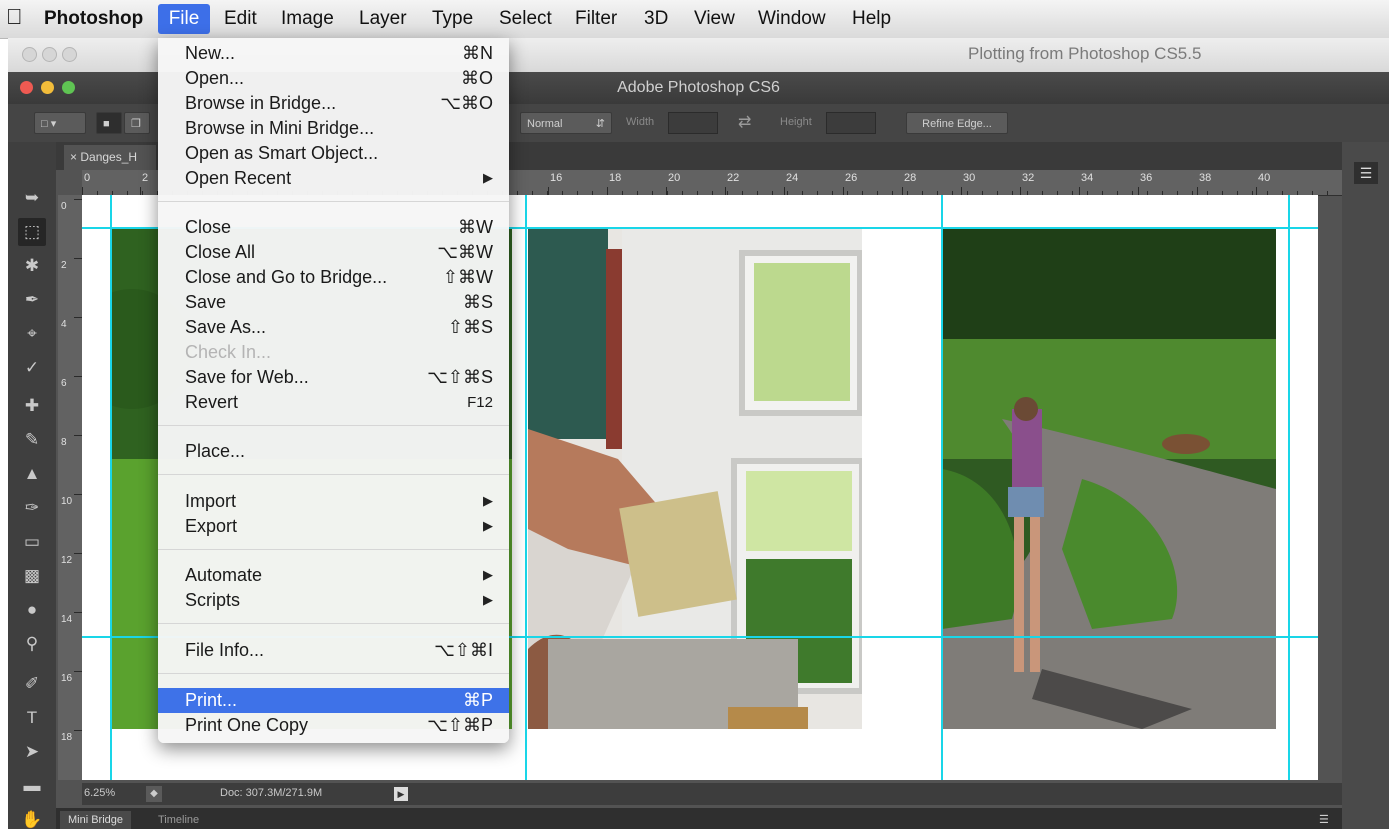  I want to click on menubar-item-file: File, so click(184, 19).